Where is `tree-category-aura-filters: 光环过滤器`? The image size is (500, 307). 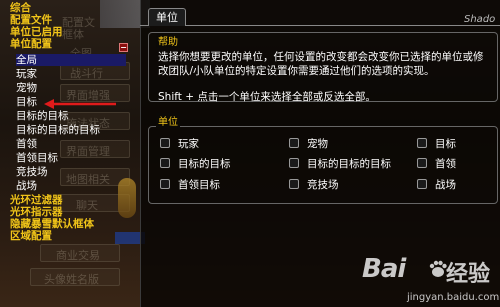
tree-category-aura-filters: 光环过滤器 is located at coordinates (36, 200).